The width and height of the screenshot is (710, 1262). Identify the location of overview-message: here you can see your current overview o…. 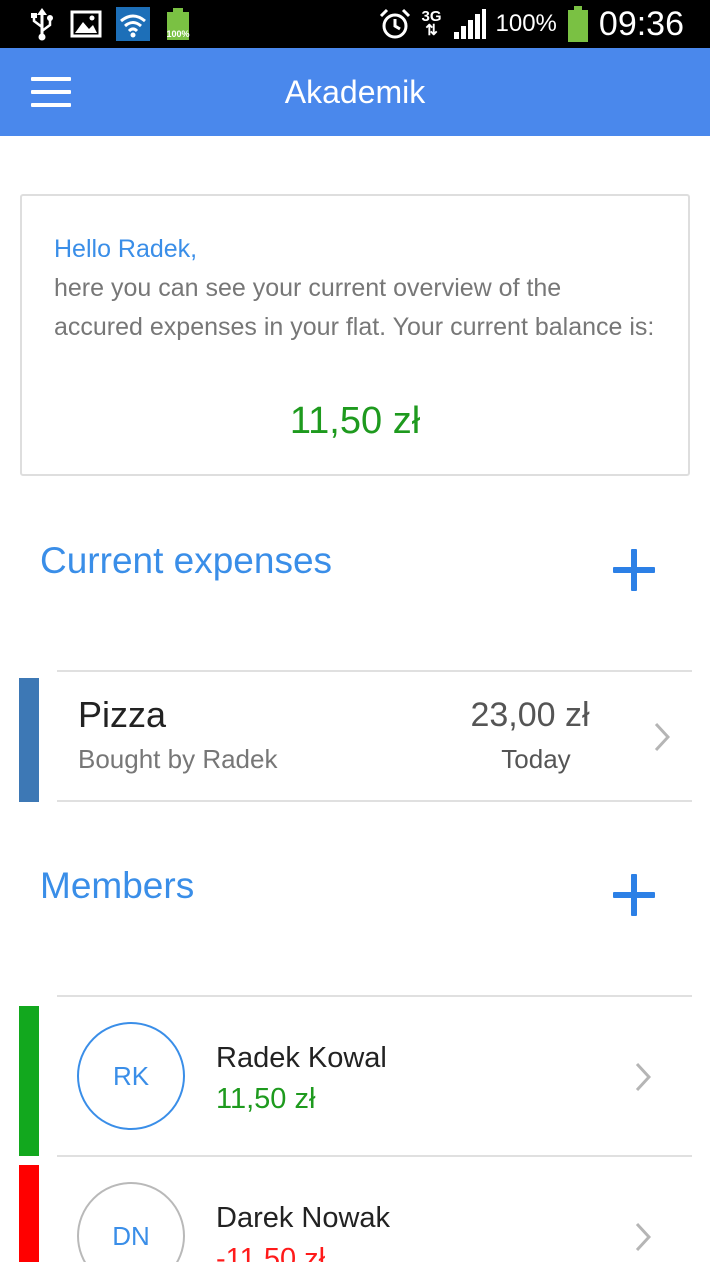
(354, 307).